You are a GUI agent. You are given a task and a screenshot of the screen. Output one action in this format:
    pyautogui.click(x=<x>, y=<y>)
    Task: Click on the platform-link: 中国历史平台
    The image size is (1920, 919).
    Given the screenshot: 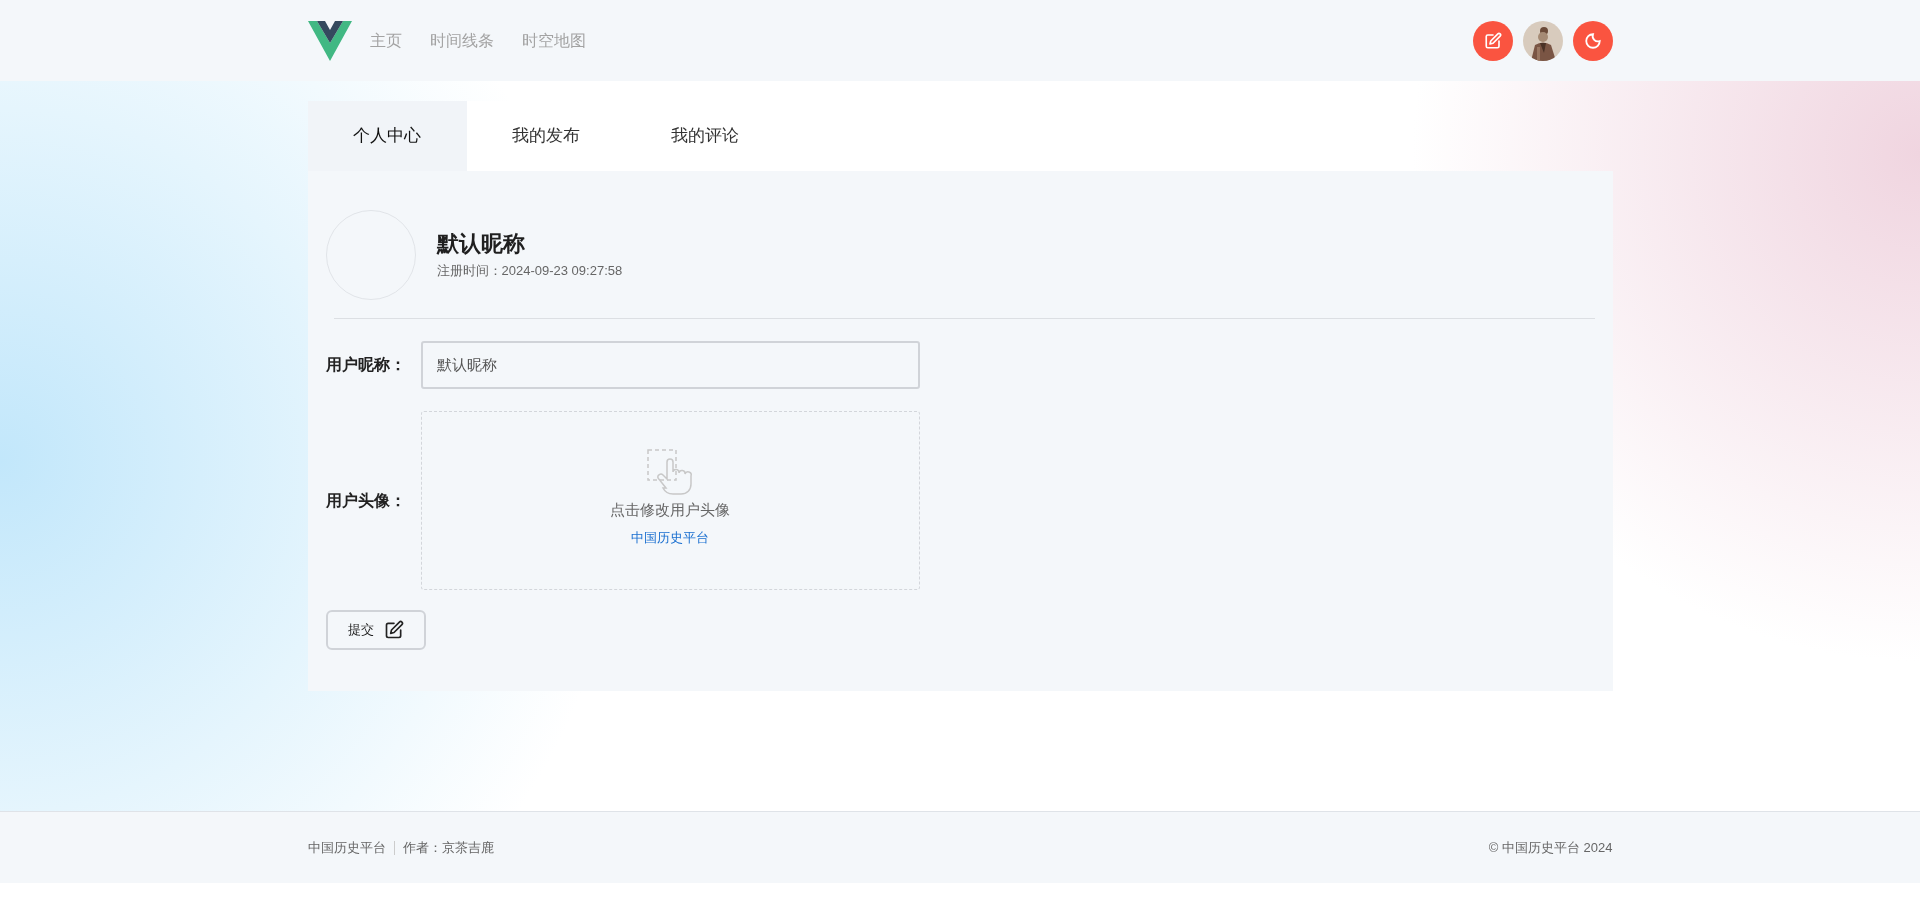 What is the action you would take?
    pyautogui.click(x=670, y=537)
    